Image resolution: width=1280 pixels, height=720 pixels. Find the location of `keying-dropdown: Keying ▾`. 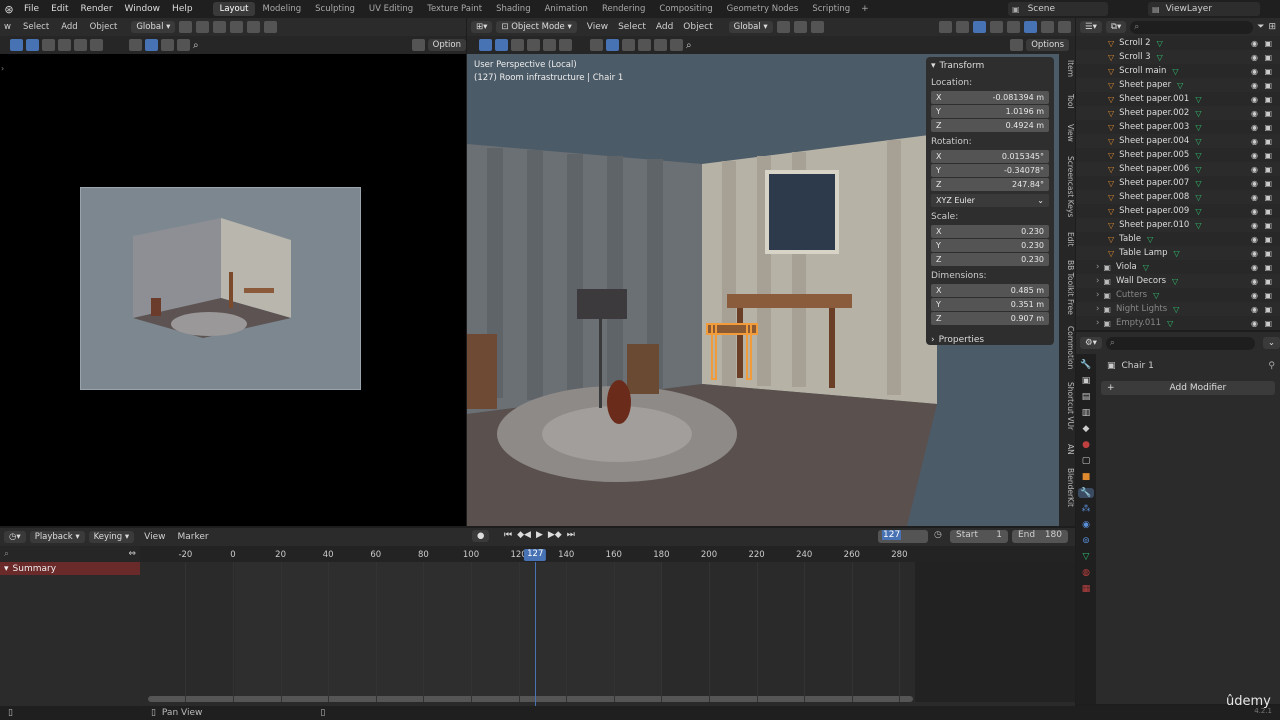

keying-dropdown: Keying ▾ is located at coordinates (111, 537).